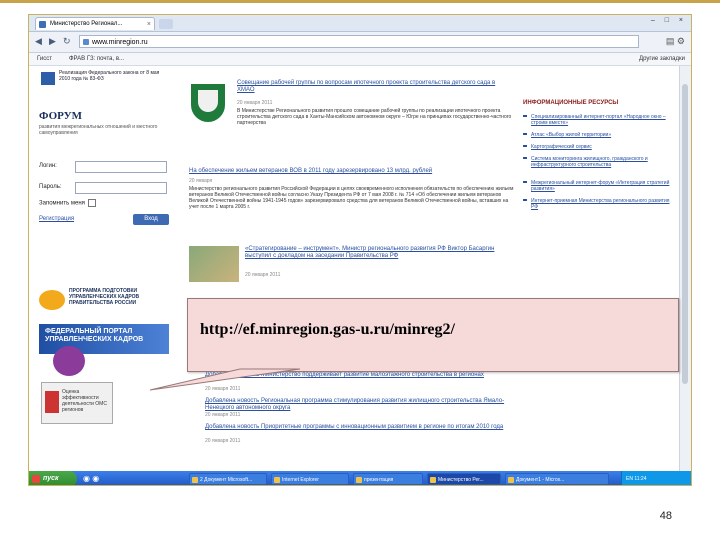  I want to click on password-label: Пароль:, so click(50, 187).